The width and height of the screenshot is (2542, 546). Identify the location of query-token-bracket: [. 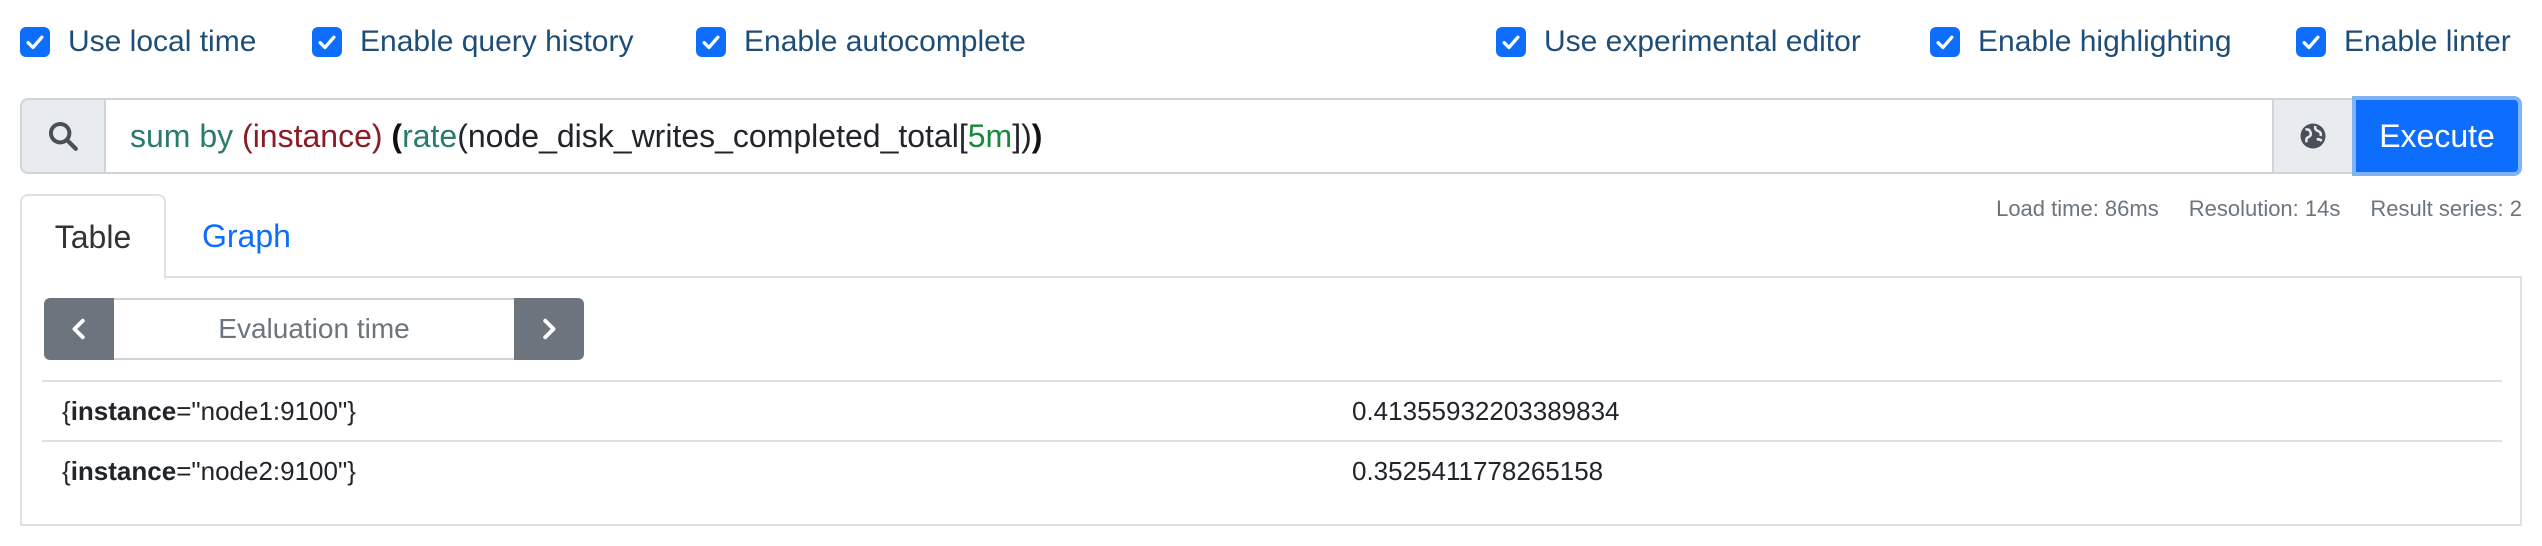
(963, 135).